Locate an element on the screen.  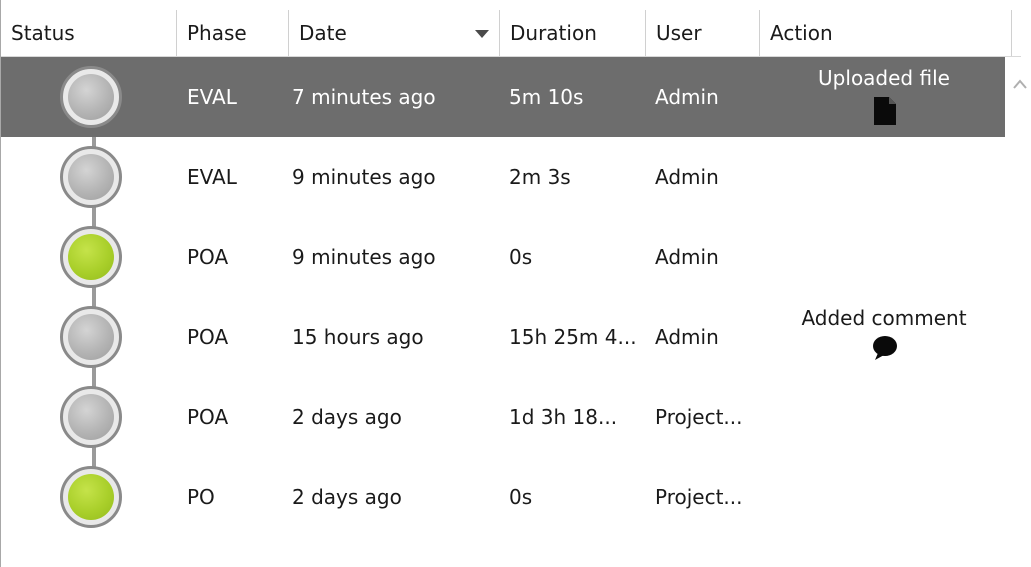
column-header-date-label: Date is located at coordinates (323, 33).